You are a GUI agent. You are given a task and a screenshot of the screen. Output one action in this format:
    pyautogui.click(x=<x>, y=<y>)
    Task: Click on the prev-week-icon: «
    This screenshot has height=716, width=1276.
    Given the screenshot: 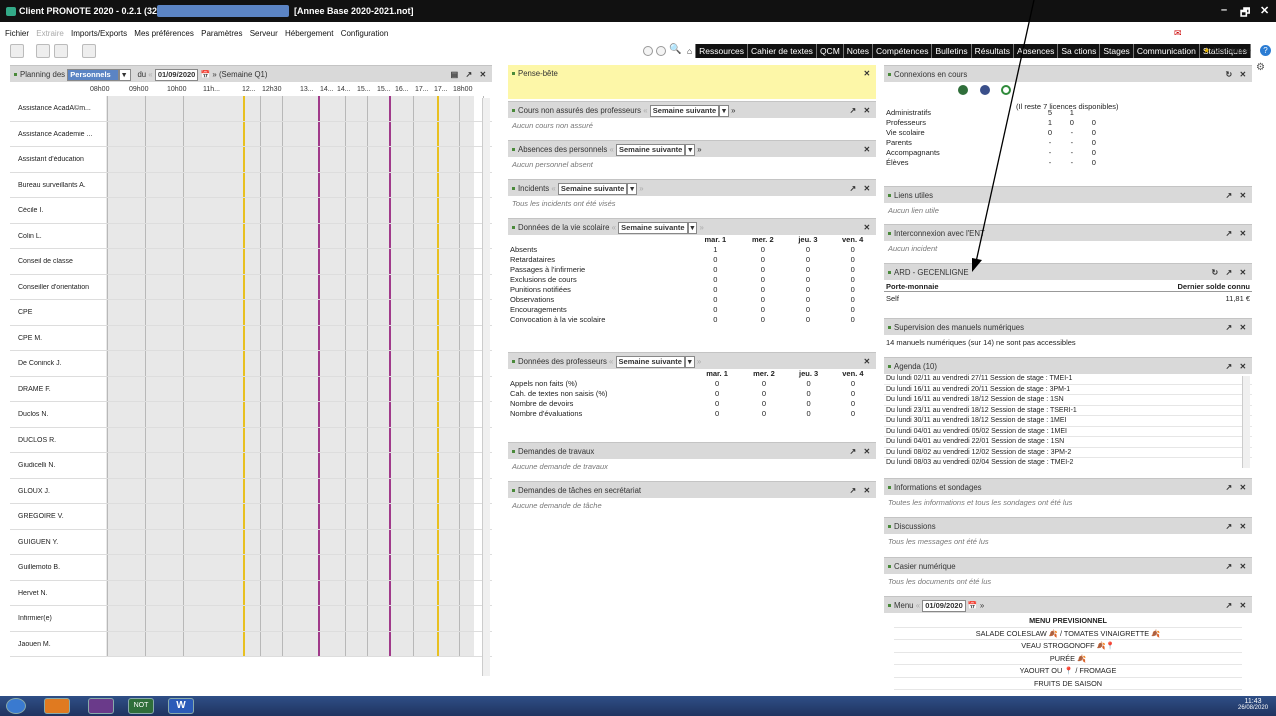 What is the action you would take?
    pyautogui.click(x=150, y=74)
    